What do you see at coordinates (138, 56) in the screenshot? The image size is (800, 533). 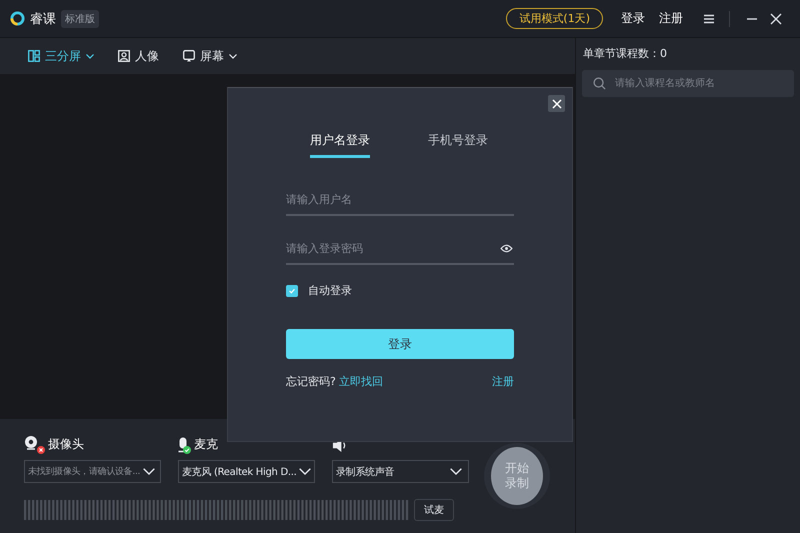 I see `layout-mode-tab: 人像` at bounding box center [138, 56].